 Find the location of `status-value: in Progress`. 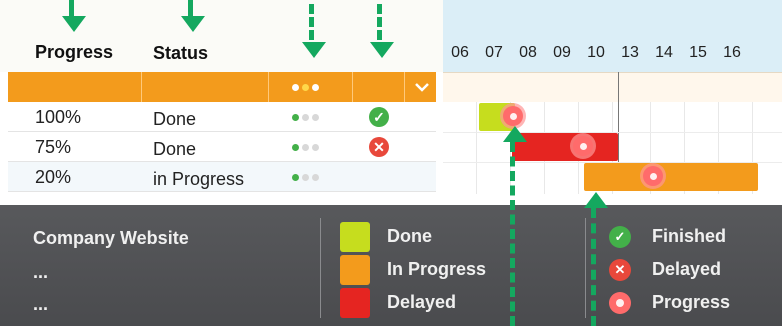

status-value: in Progress is located at coordinates (199, 179).